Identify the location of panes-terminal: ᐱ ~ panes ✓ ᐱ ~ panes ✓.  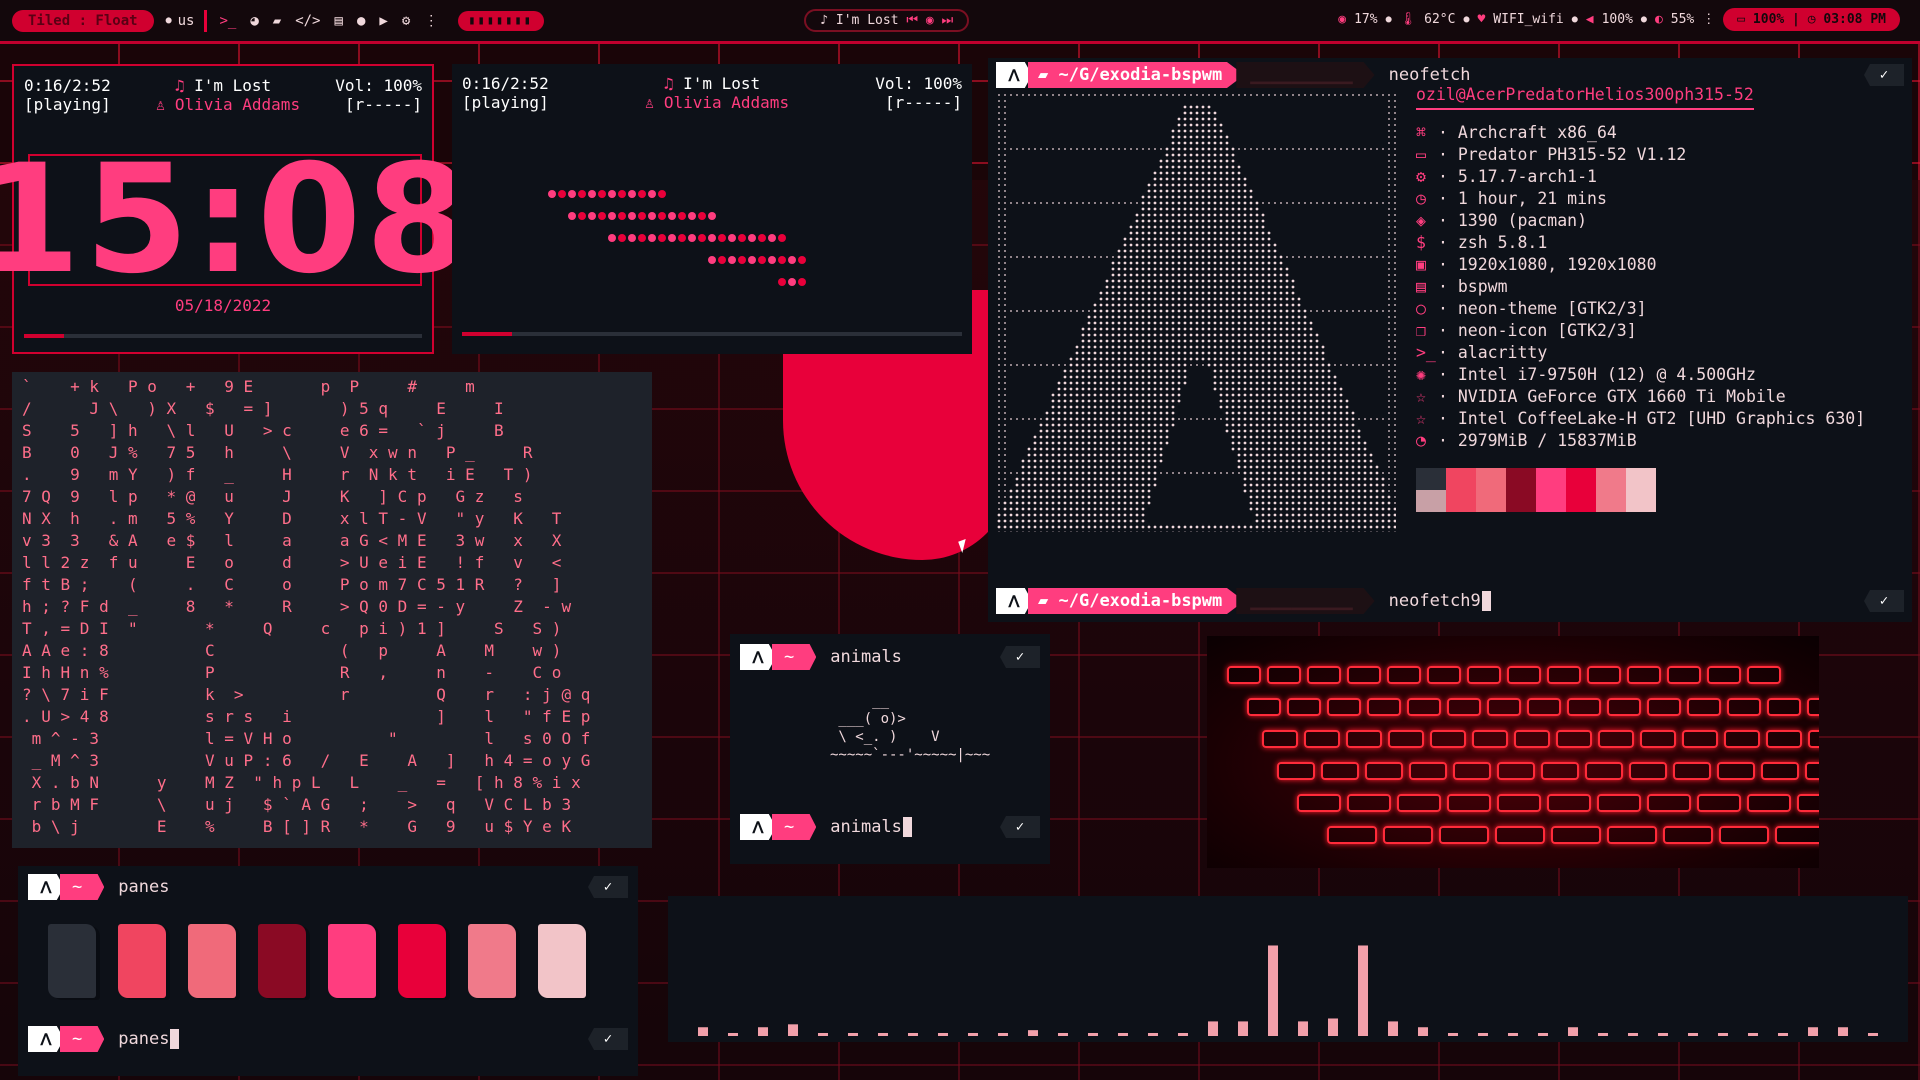
(328, 971).